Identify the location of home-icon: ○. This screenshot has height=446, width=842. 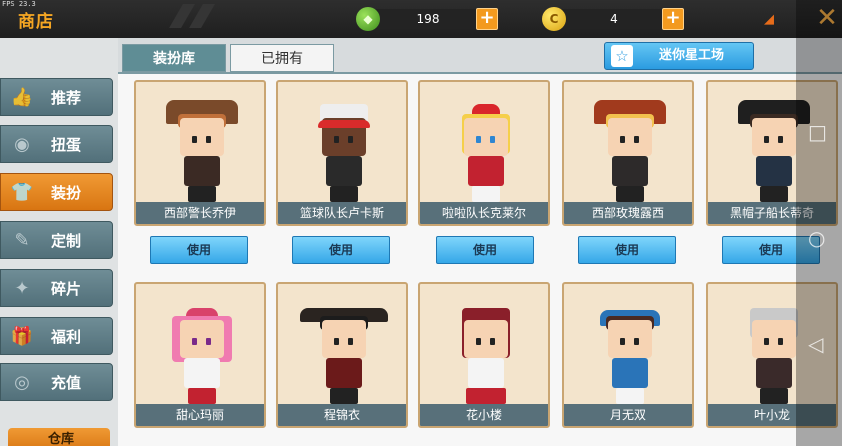
(816, 238).